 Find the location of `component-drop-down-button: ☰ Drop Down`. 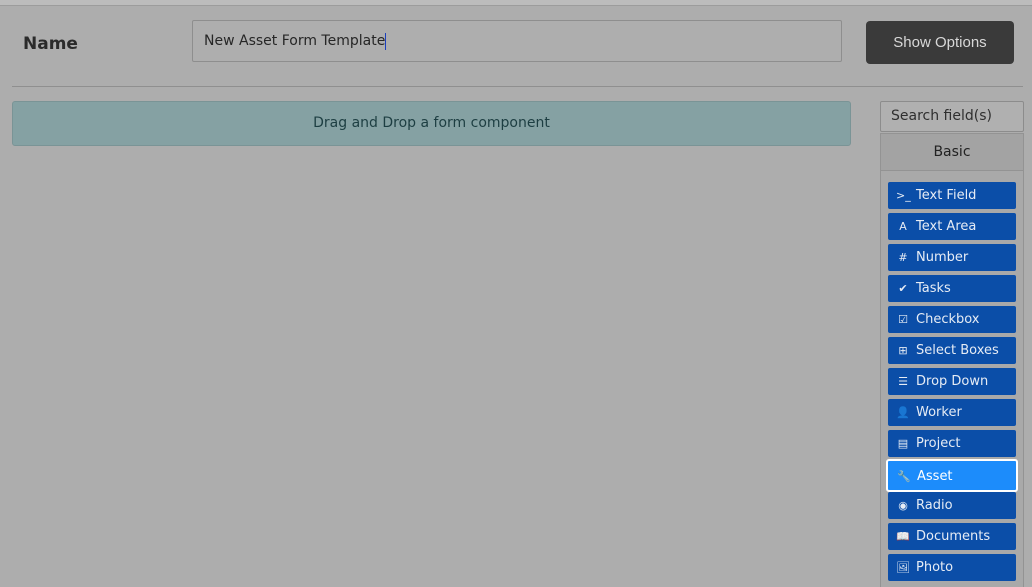

component-drop-down-button: ☰ Drop Down is located at coordinates (952, 381).